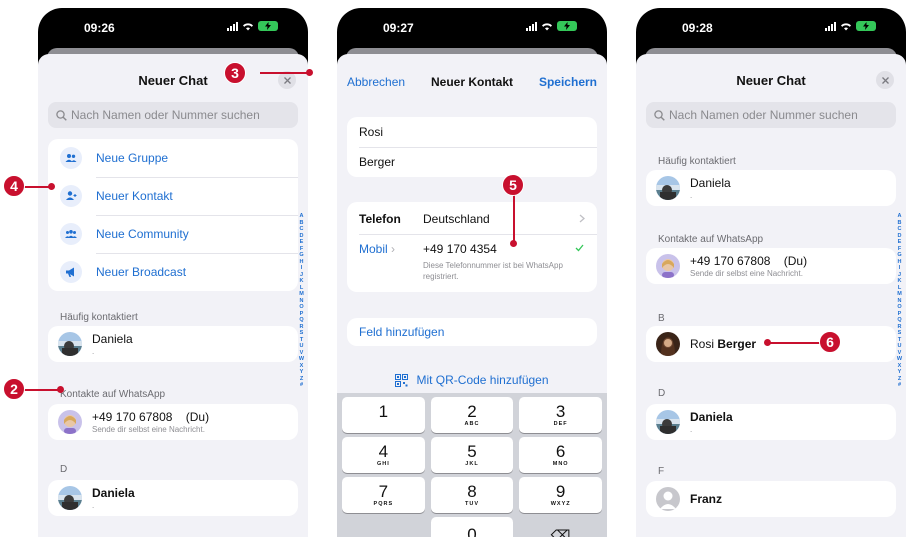 This screenshot has width=909, height=537. What do you see at coordinates (93, 505) in the screenshot?
I see `contact-status: .` at bounding box center [93, 505].